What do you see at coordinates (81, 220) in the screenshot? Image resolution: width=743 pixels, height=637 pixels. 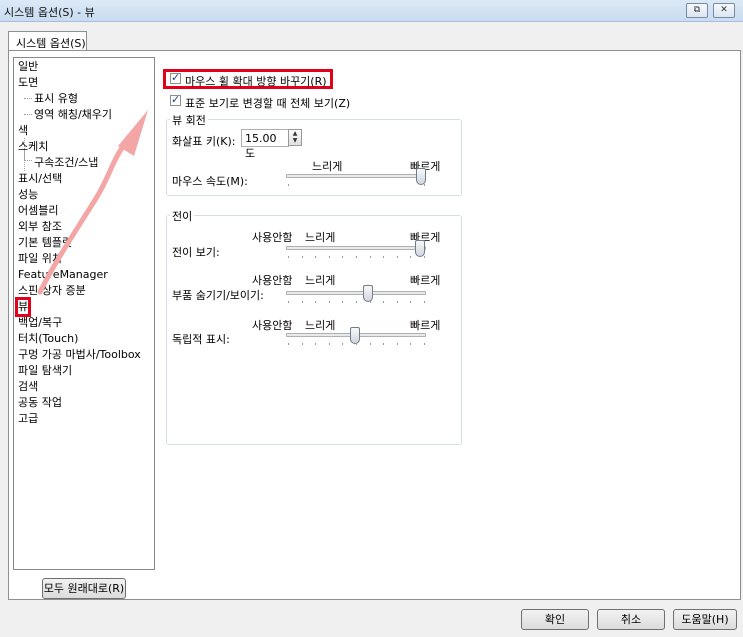 I see `arrow-shaft` at bounding box center [81, 220].